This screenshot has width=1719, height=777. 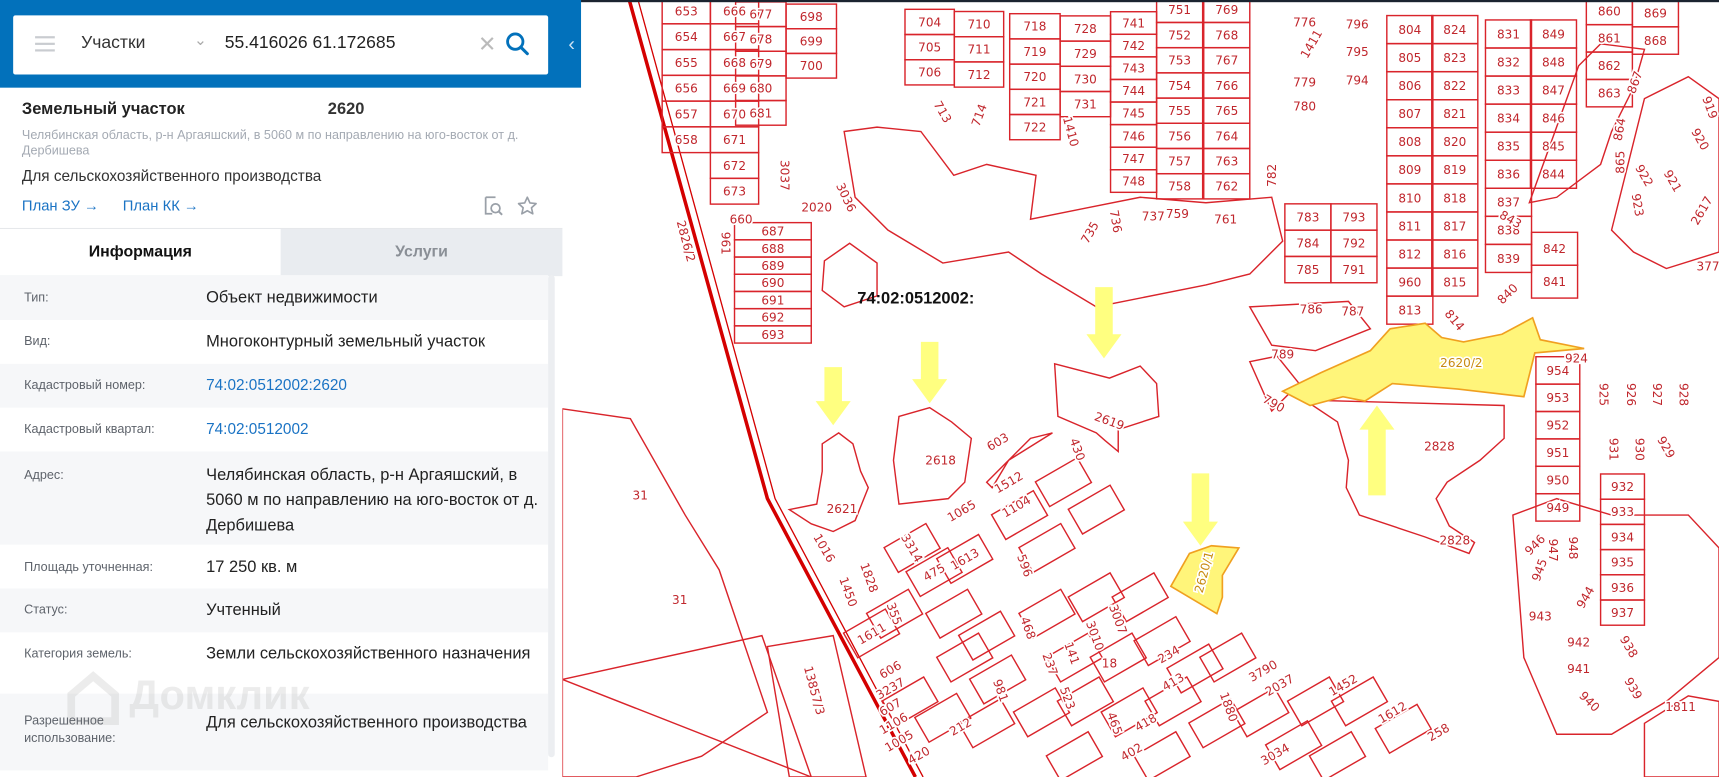 I want to click on scrollbar, so click(x=551, y=516).